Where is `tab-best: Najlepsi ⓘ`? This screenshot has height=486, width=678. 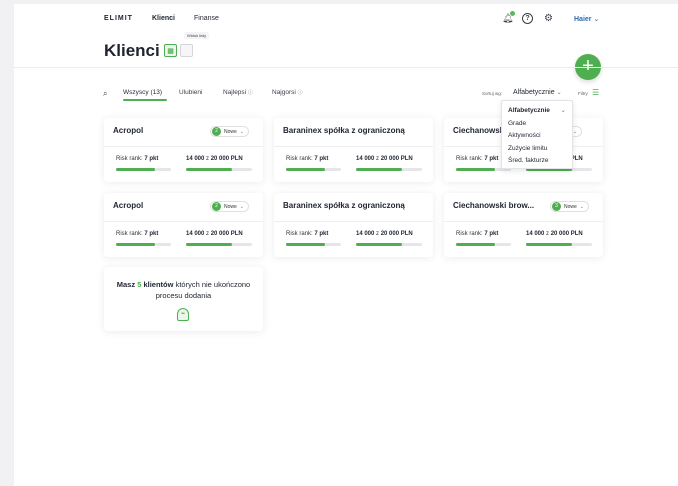 tab-best: Najlepsi ⓘ is located at coordinates (238, 92).